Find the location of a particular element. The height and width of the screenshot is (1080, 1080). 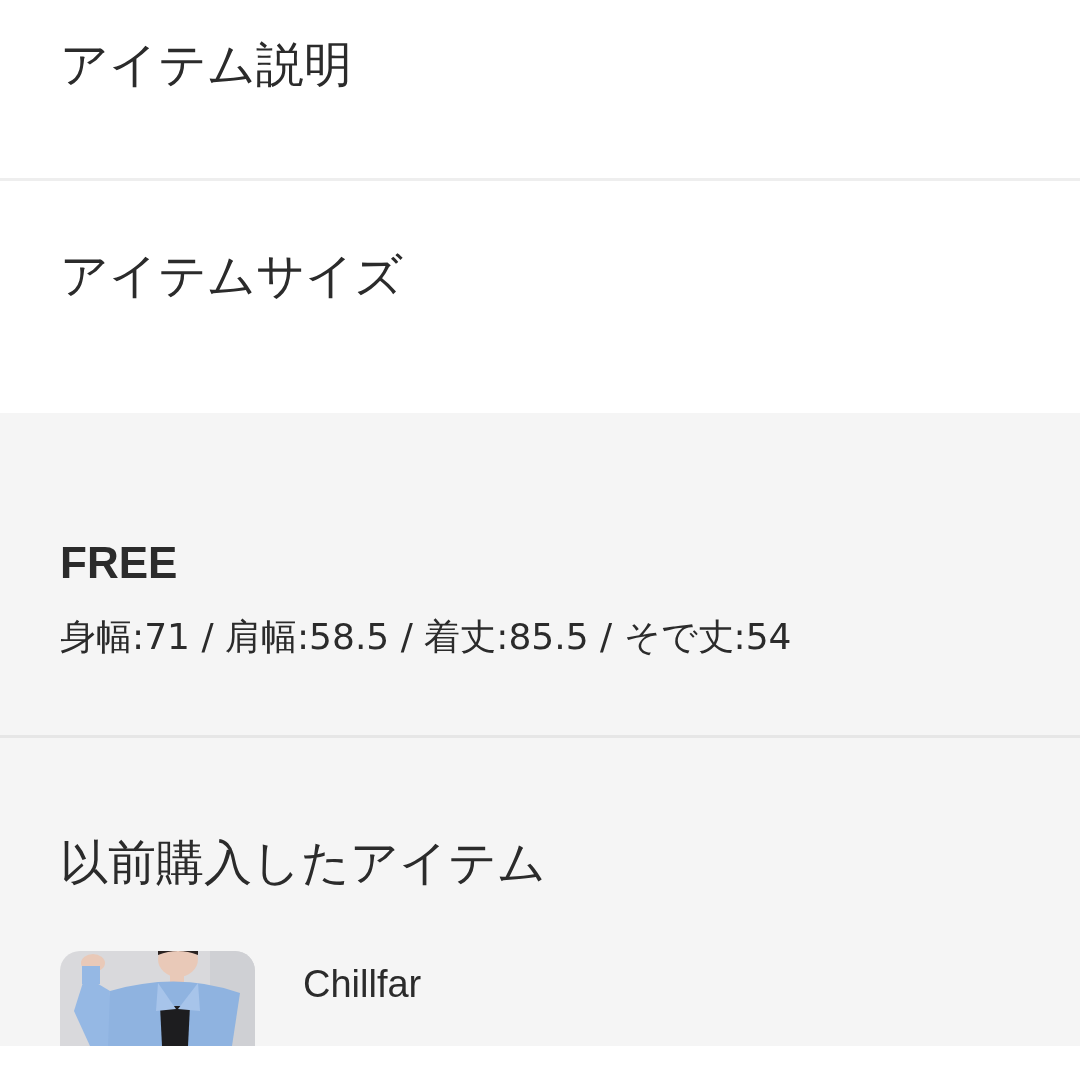

brand-name: Chillfar is located at coordinates (362, 985).